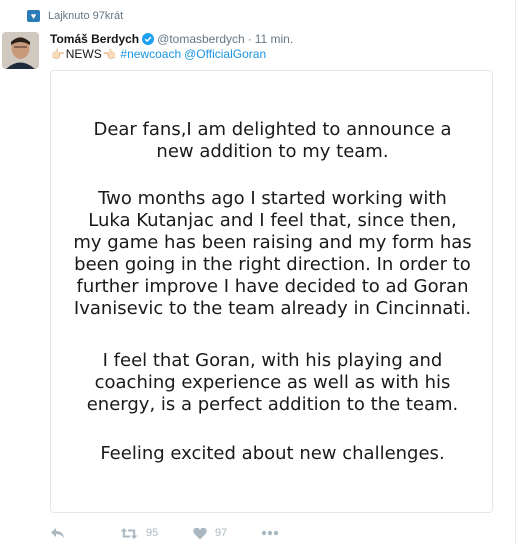 This screenshot has height=545, width=520. Describe the element at coordinates (274, 39) in the screenshot. I see `timestamp: 11 min.` at that location.